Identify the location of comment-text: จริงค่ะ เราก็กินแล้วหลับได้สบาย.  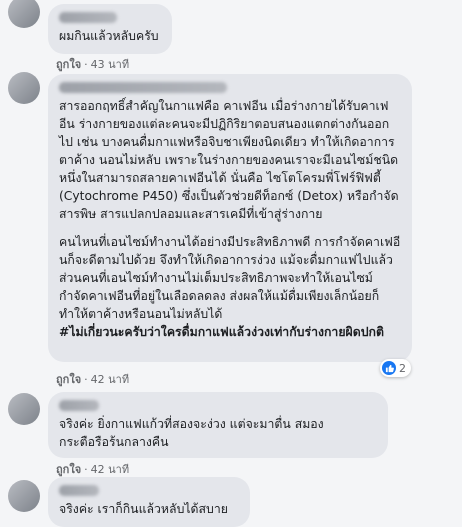
(143, 509).